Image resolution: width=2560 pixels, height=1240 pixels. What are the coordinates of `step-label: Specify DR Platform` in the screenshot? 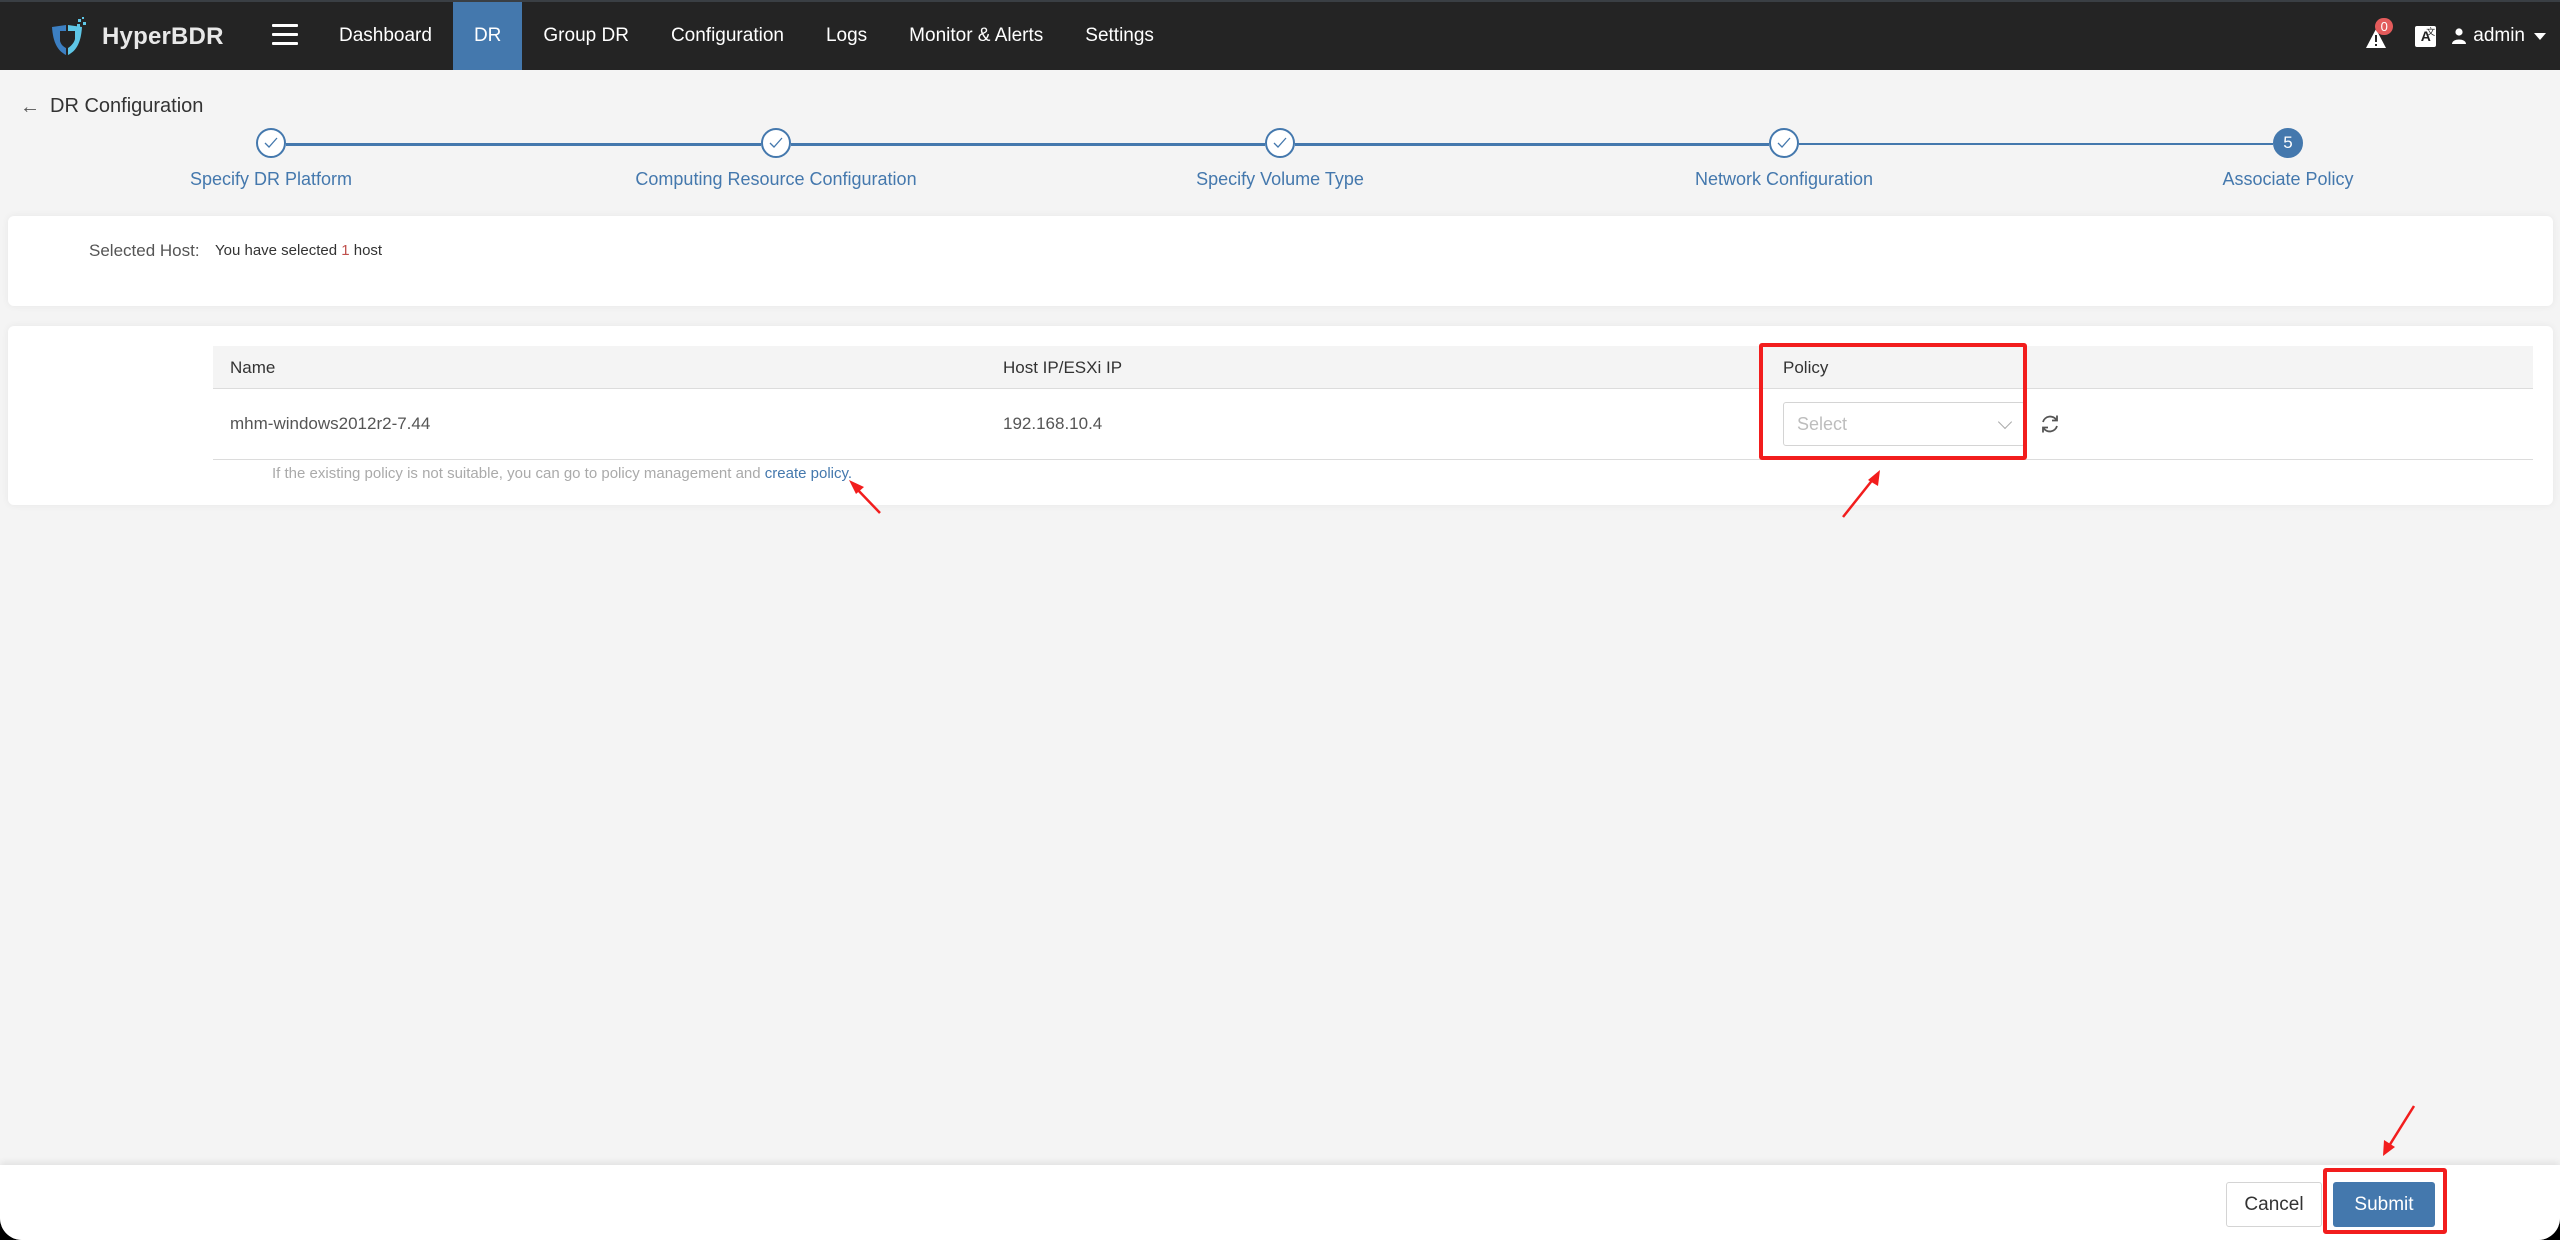 It's located at (271, 179).